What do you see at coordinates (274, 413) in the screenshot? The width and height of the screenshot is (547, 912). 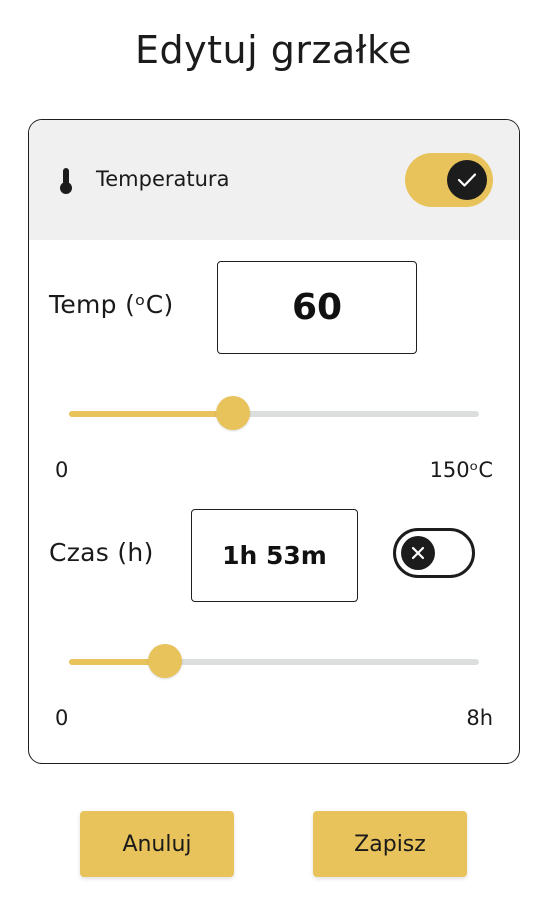 I see `temp-slider` at bounding box center [274, 413].